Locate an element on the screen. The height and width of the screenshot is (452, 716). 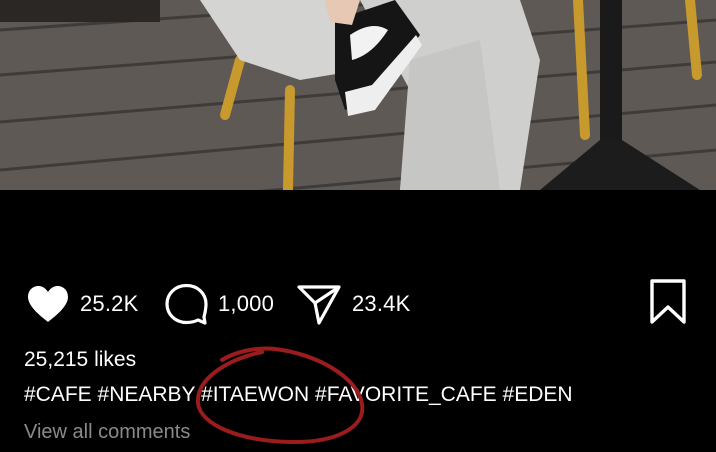
post-actions-bar: 25.2K 1,000 23.4K is located at coordinates (358, 304).